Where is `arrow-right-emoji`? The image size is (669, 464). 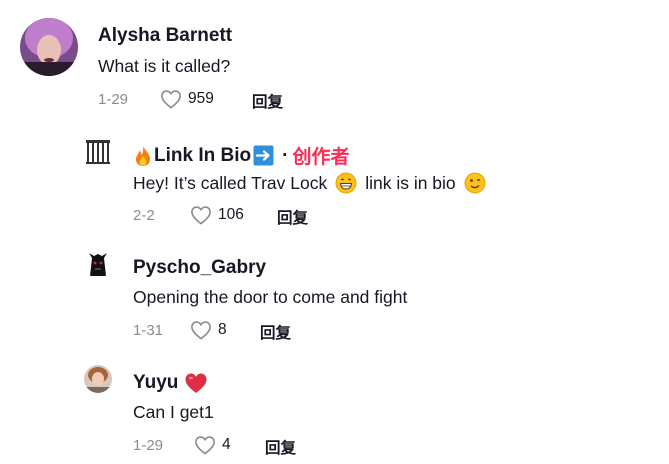
arrow-right-emoji is located at coordinates (263, 155).